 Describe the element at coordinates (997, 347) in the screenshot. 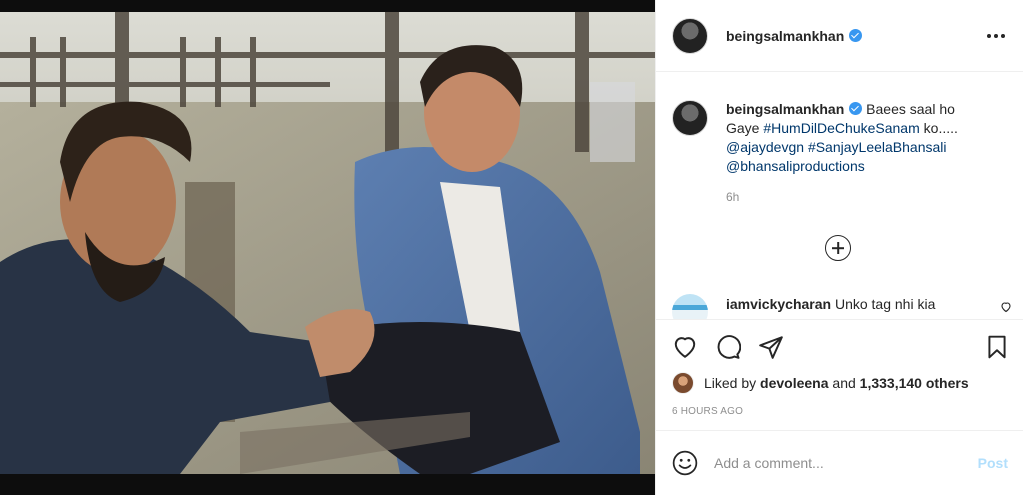

I see `bookmark-icon` at that location.